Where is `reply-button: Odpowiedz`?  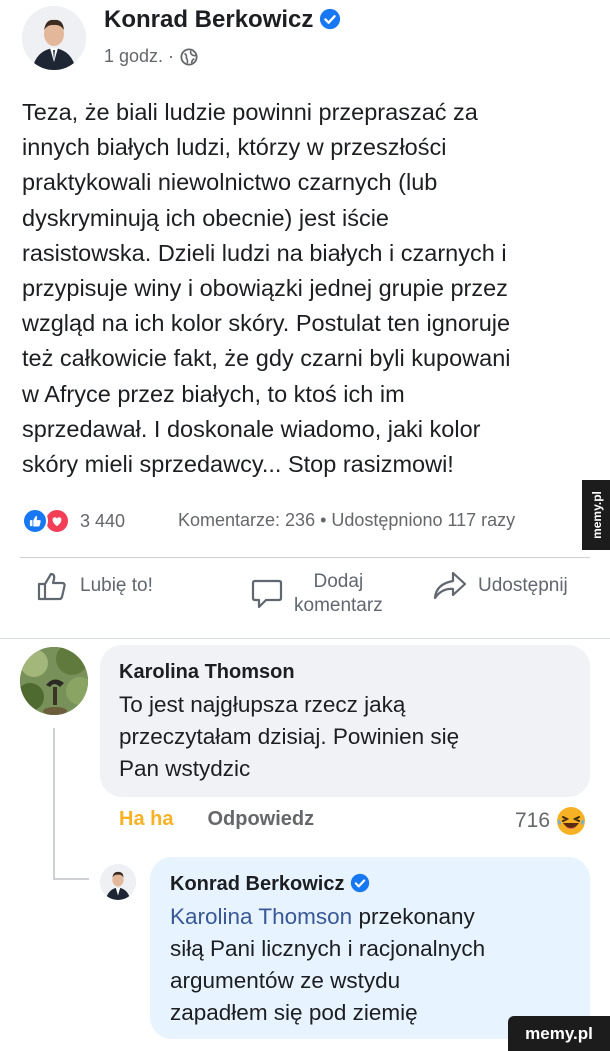 reply-button: Odpowiedz is located at coordinates (260, 819).